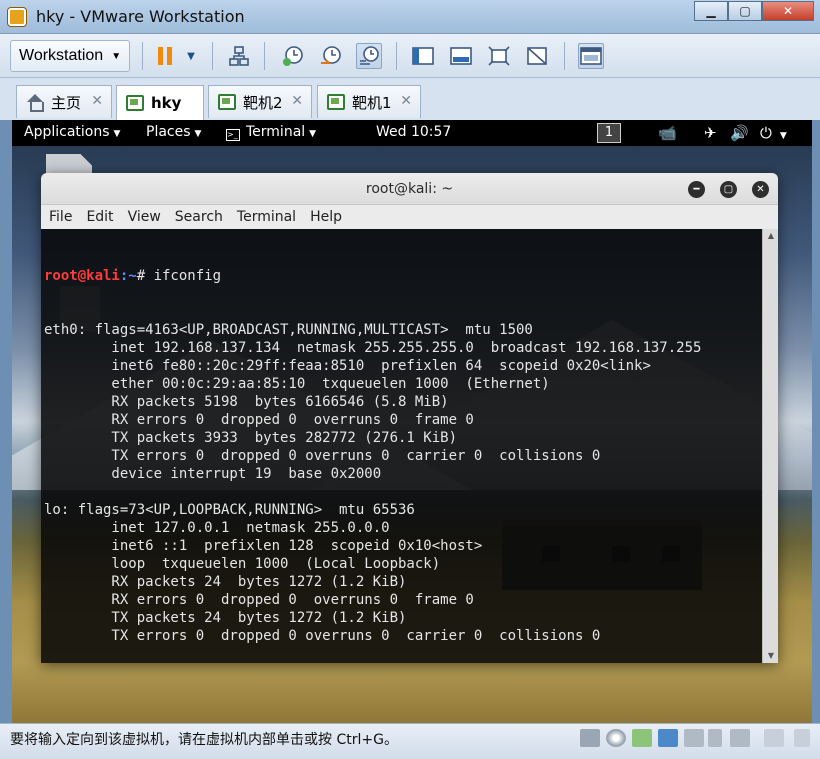  I want to click on prompt-user: root@kali, so click(82, 276).